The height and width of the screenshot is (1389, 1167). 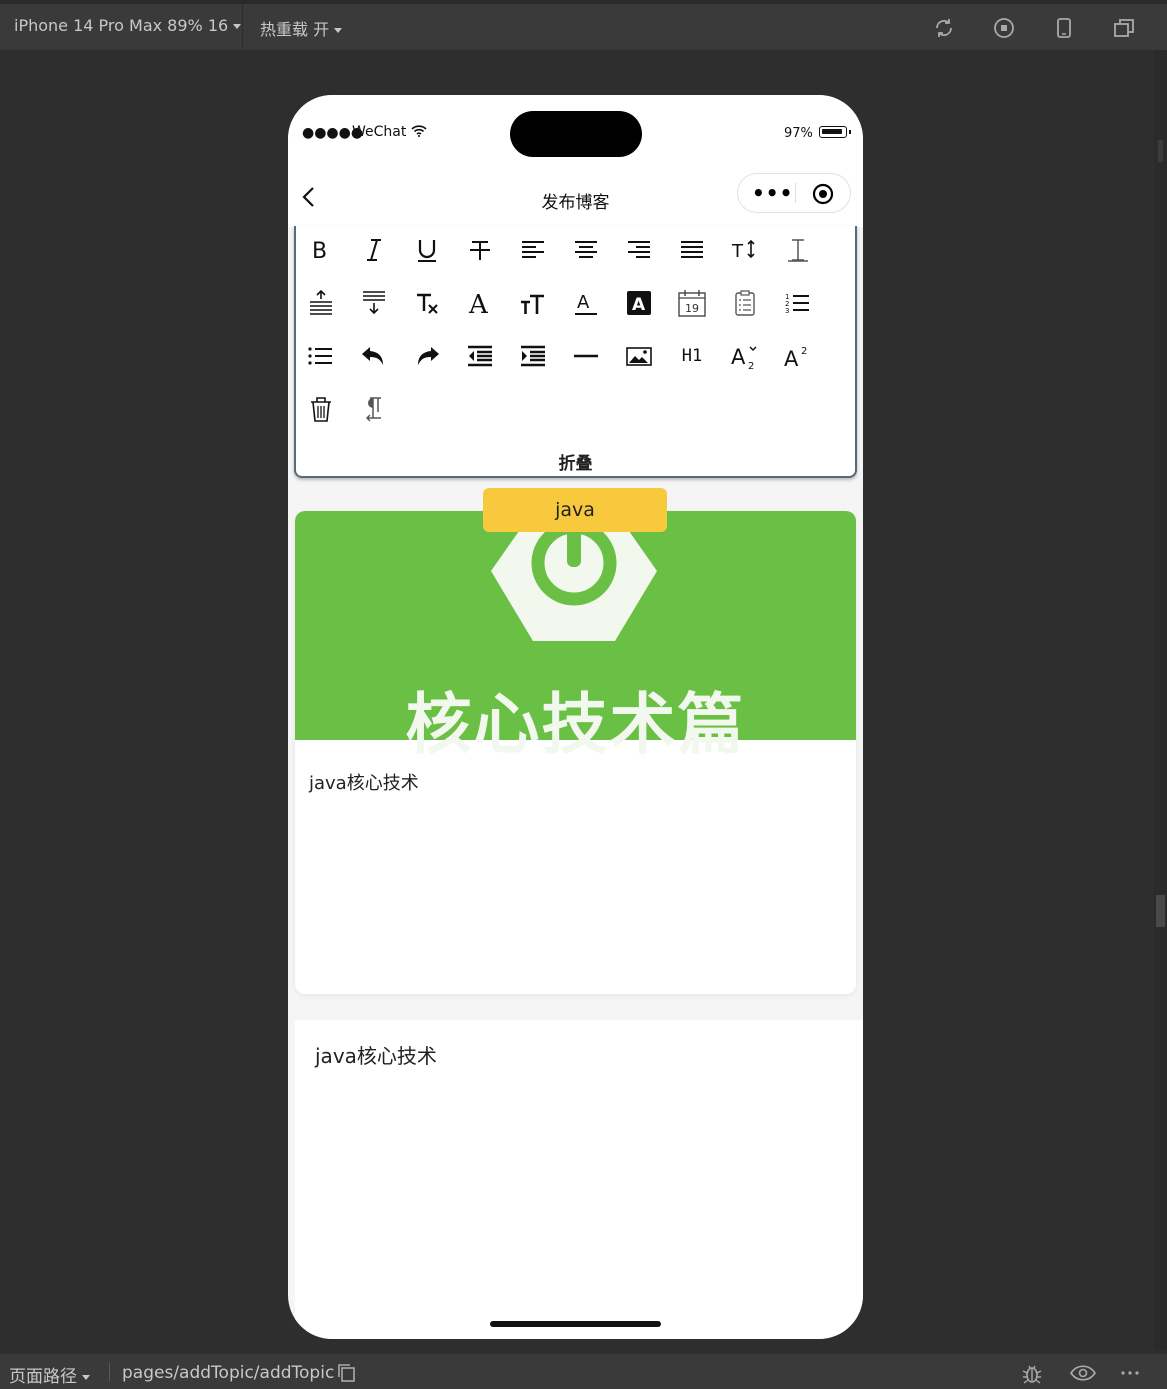 What do you see at coordinates (835, 132) in the screenshot?
I see `battery-icon` at bounding box center [835, 132].